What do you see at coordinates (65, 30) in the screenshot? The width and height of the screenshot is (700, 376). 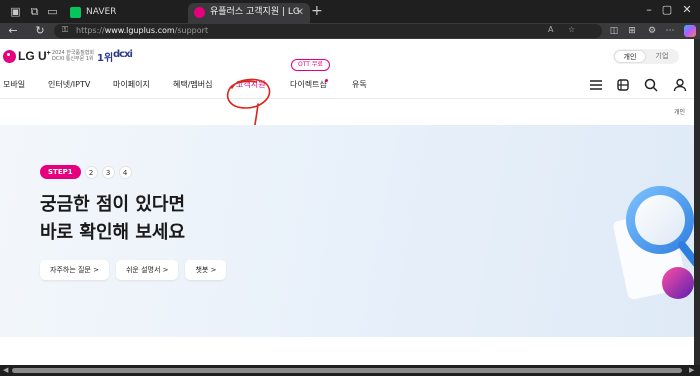 I see `site-info-icon: ⚿` at bounding box center [65, 30].